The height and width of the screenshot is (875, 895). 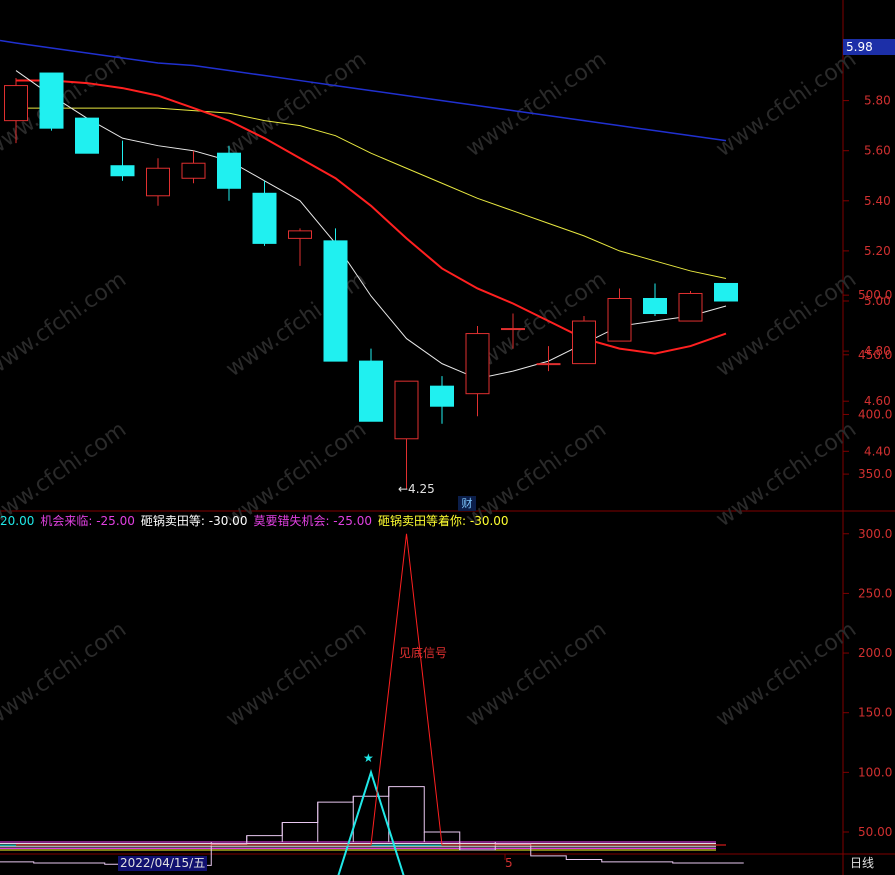 What do you see at coordinates (875, 534) in the screenshot?
I see `indicator-tick-label: 300.0` at bounding box center [875, 534].